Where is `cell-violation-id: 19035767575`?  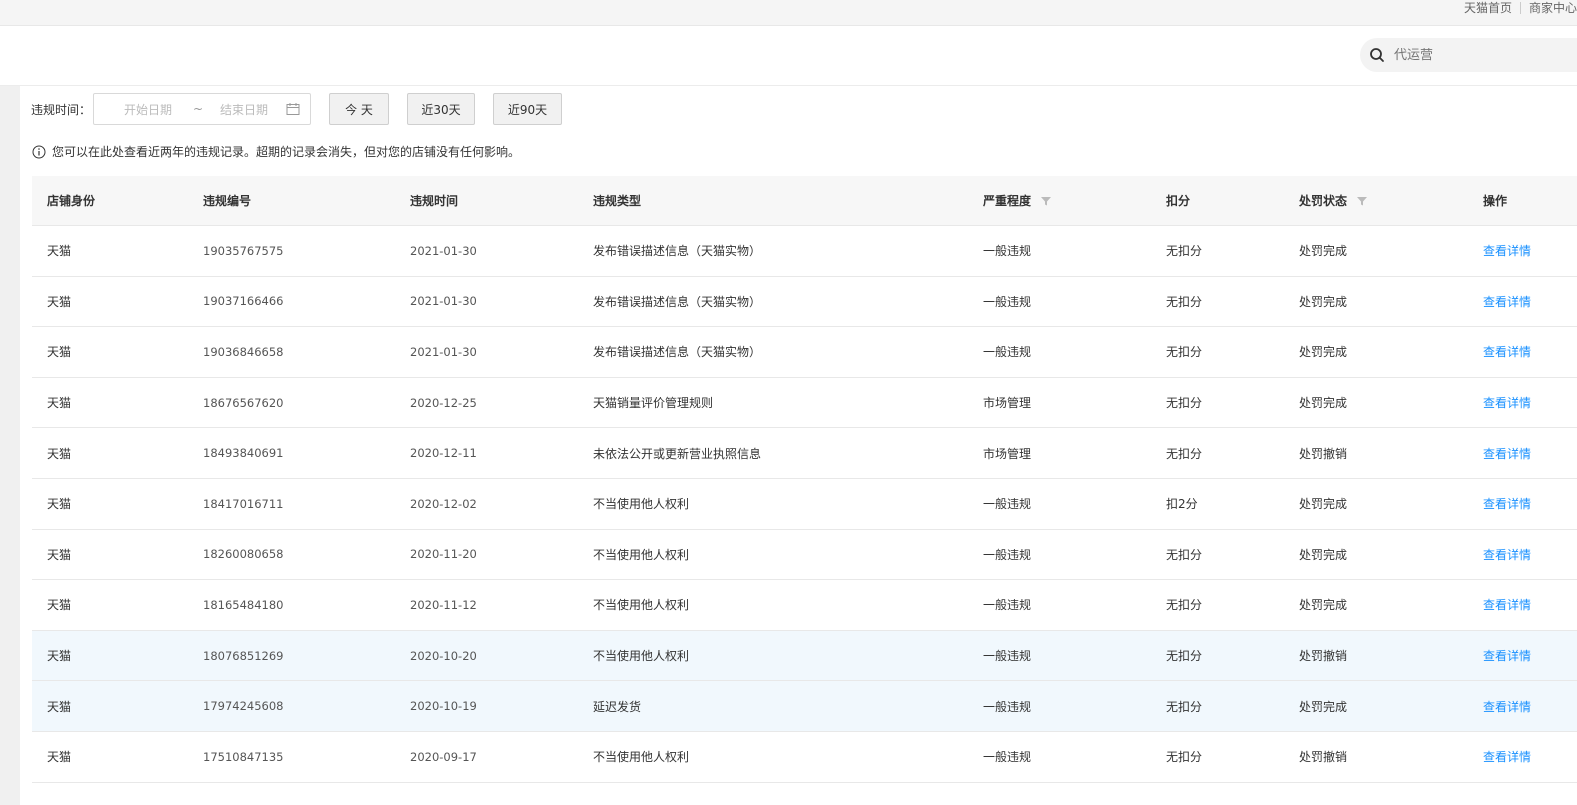
cell-violation-id: 19035767575 is located at coordinates (291, 251).